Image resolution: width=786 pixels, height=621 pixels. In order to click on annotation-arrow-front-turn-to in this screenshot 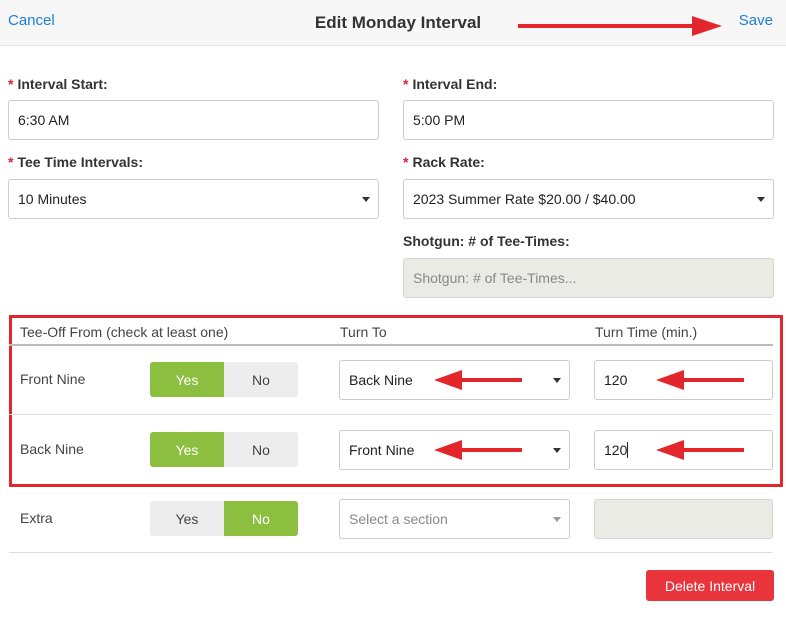, I will do `click(478, 380)`.